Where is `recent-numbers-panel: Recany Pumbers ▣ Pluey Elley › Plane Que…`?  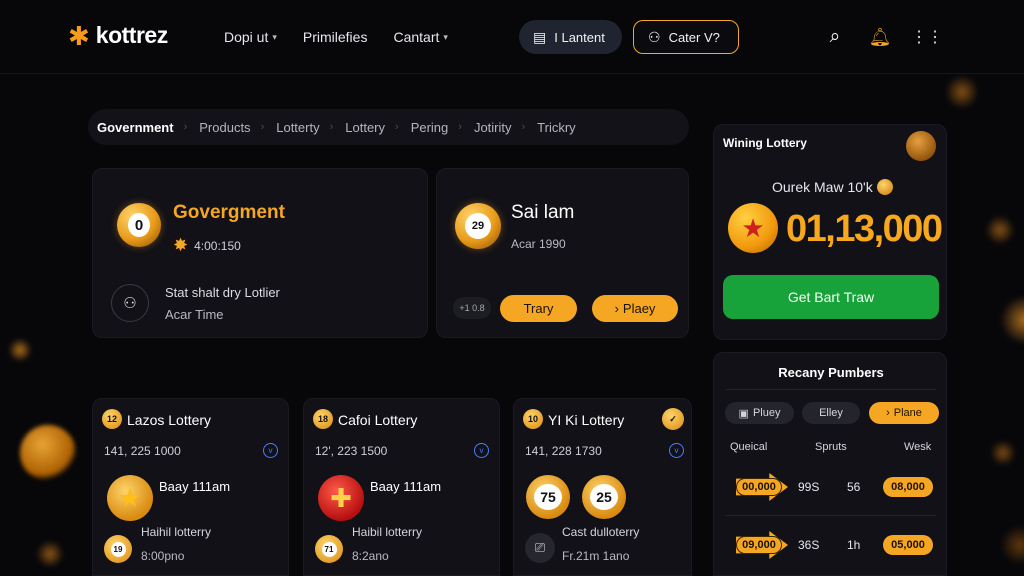
recent-numbers-panel: Recany Pumbers ▣ Pluey Elley › Plane Que… is located at coordinates (830, 464).